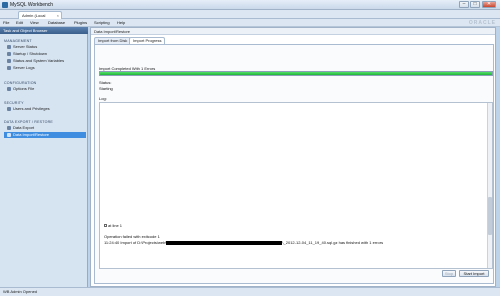 The image size is (500, 296). Describe the element at coordinates (224, 242) in the screenshot. I see `redacted-path` at that location.